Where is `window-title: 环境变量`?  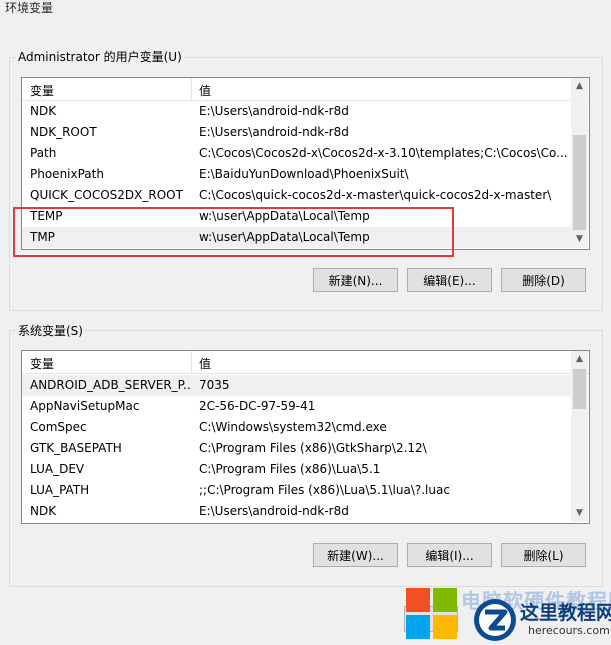
window-title: 环境变量 is located at coordinates (29, 8).